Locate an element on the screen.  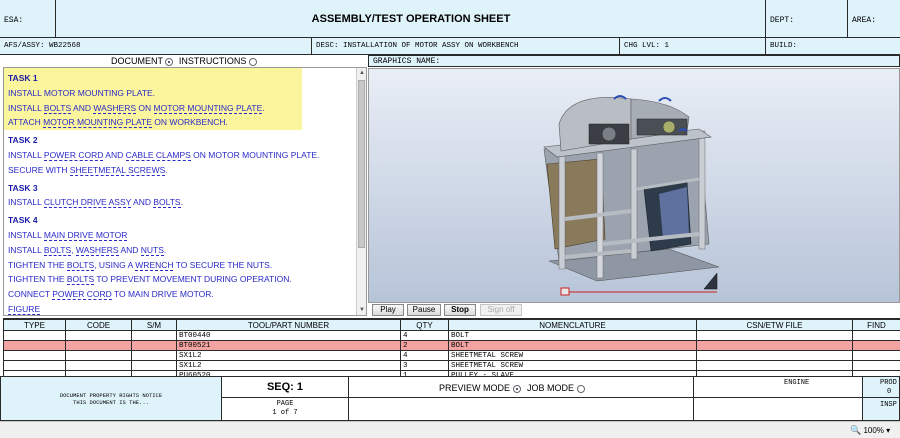
column-header: NOMENCLATURE is located at coordinates (572, 325).